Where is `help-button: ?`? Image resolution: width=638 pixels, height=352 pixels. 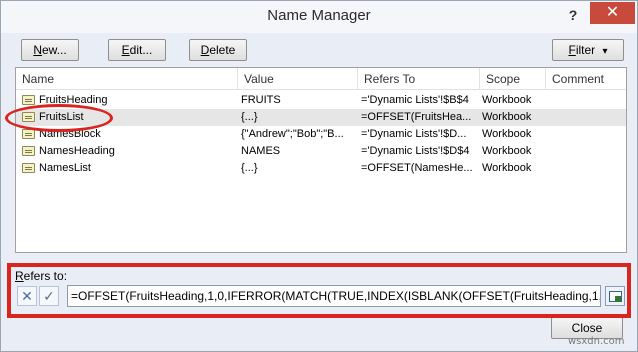
help-button: ? is located at coordinates (573, 15).